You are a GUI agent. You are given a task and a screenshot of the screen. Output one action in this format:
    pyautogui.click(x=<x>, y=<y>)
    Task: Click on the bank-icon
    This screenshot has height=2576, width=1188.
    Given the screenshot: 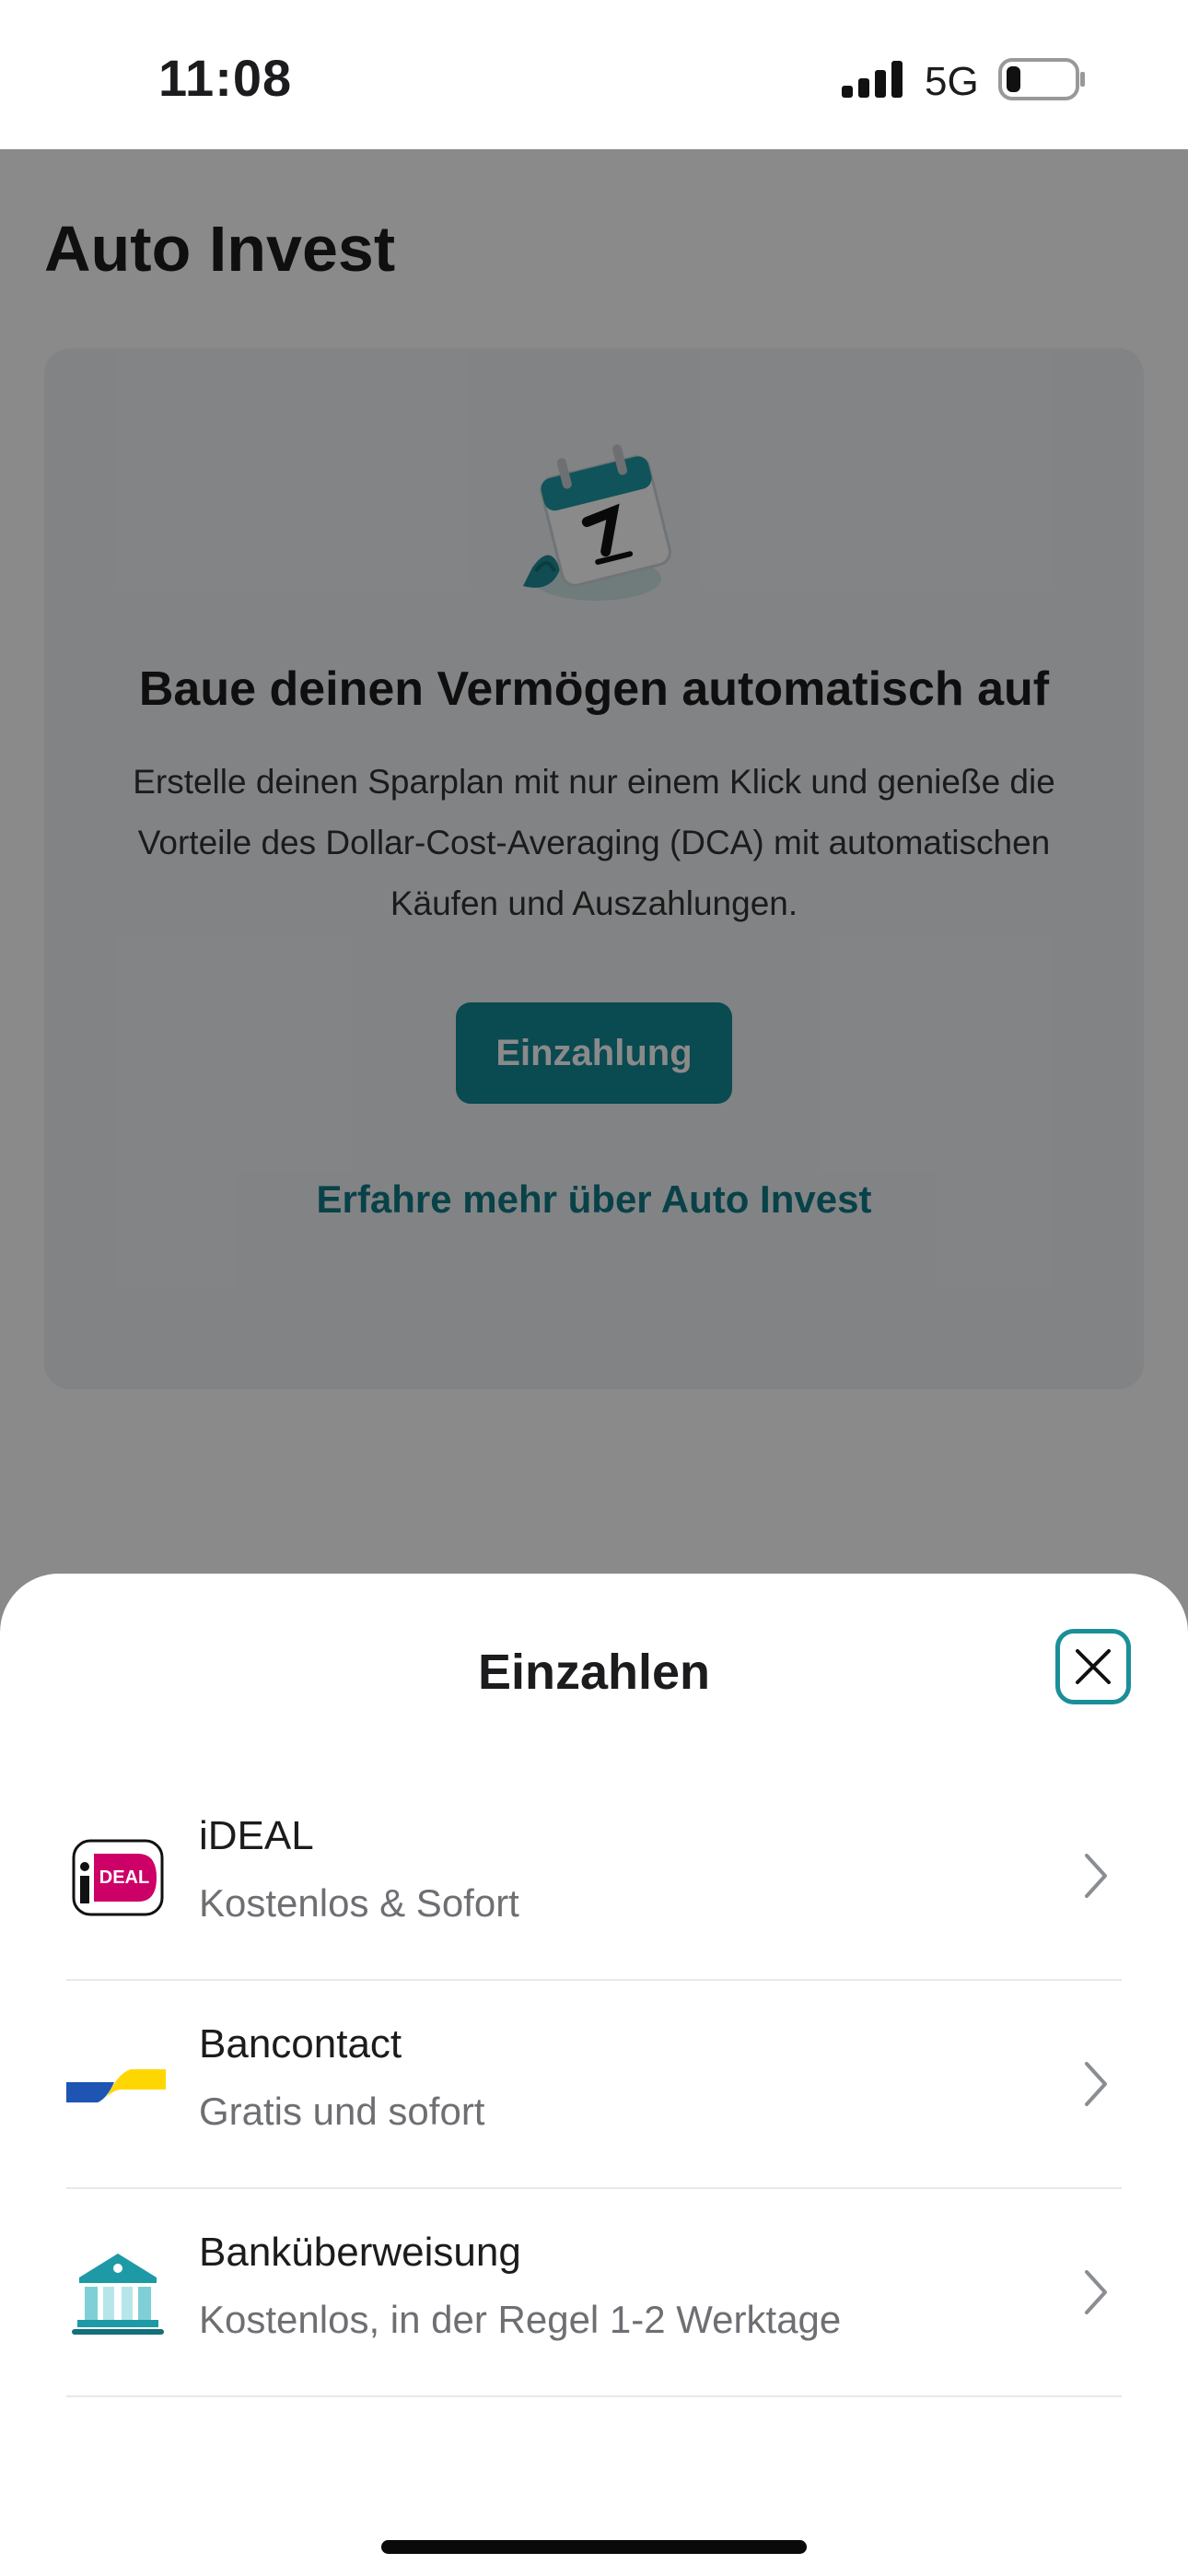 What is the action you would take?
    pyautogui.click(x=117, y=2294)
    